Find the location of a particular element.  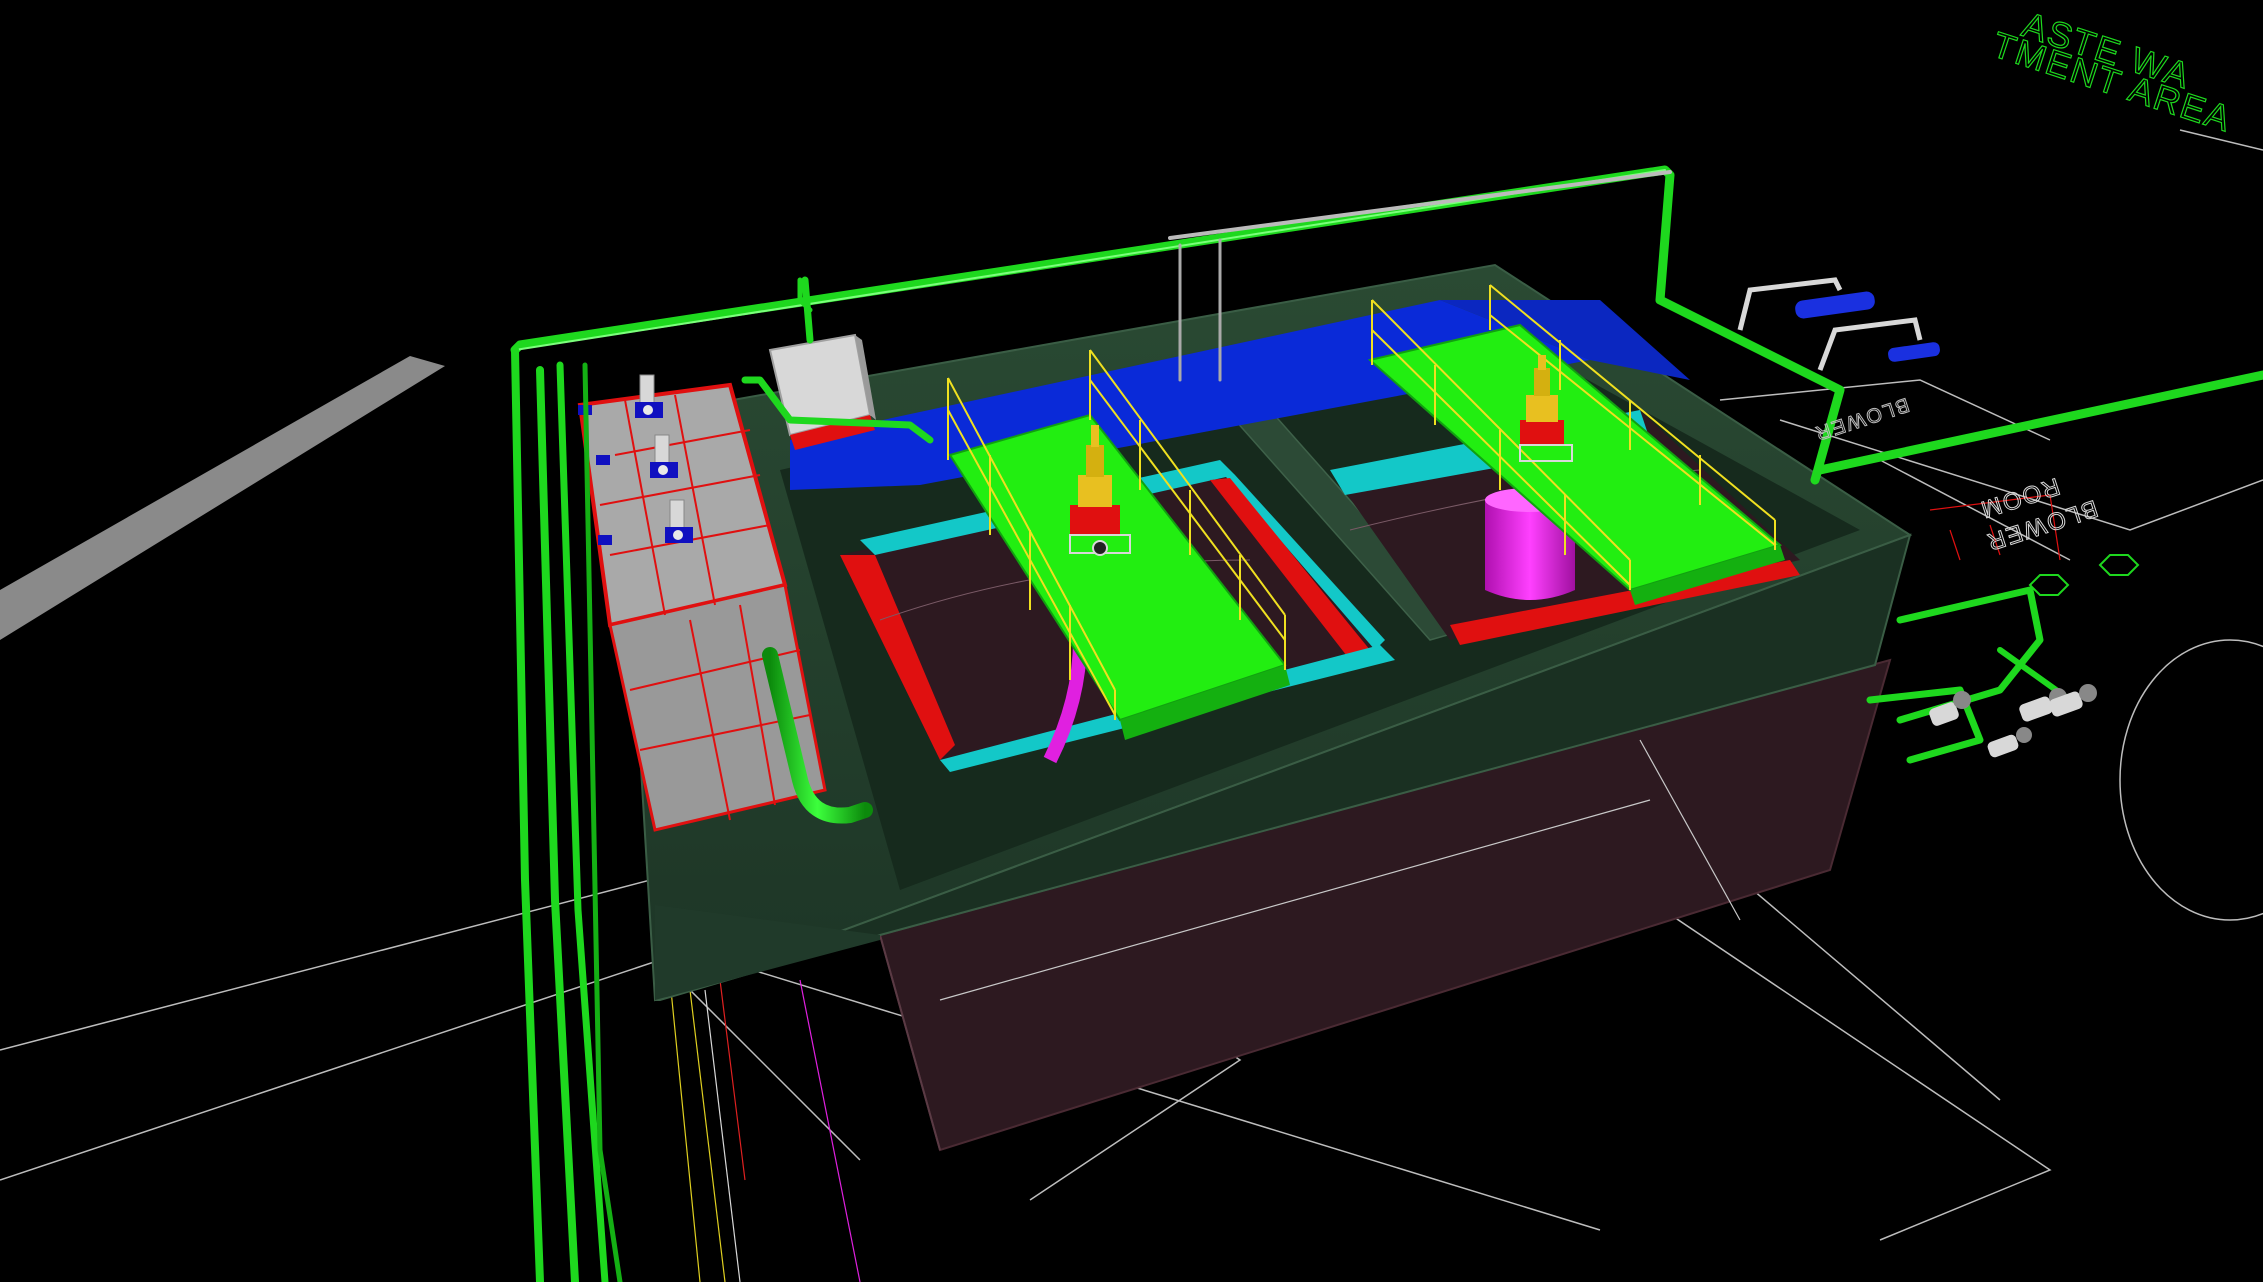

grey-ramp is located at coordinates (222, 498).